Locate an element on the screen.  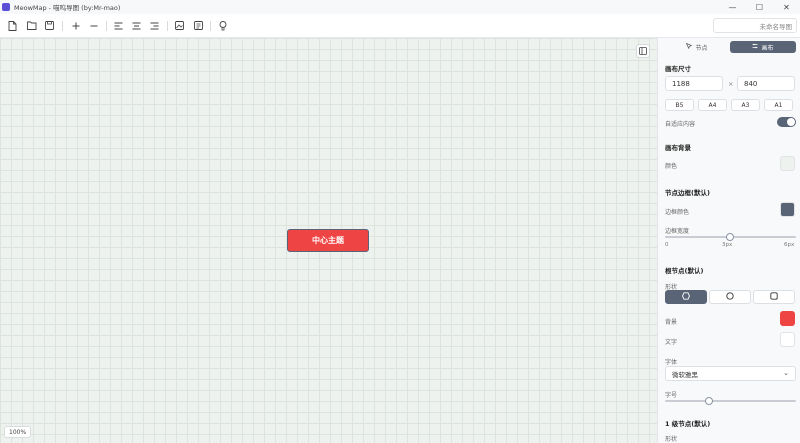
align-right-icon is located at coordinates (154, 25).